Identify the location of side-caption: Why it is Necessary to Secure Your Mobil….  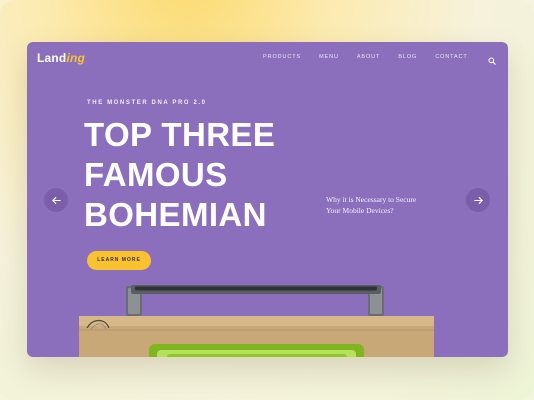
(371, 205).